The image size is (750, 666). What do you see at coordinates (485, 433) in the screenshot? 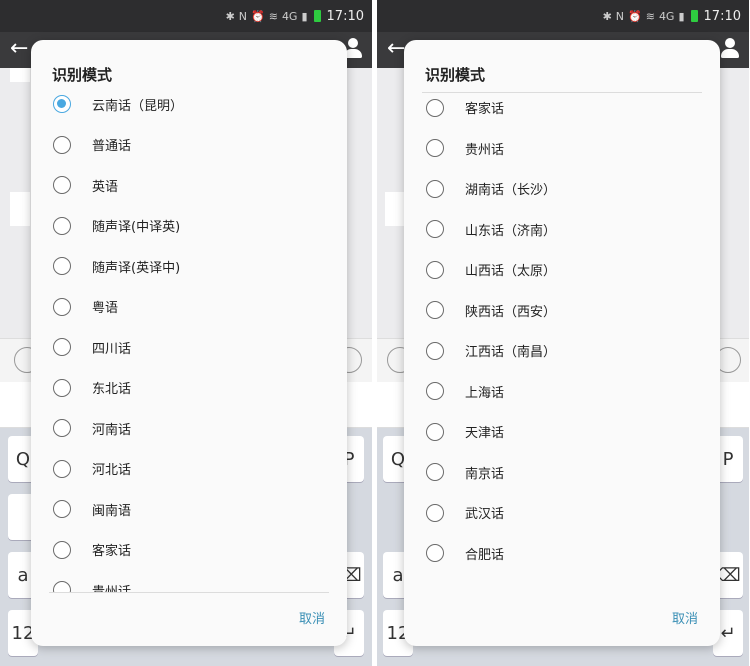
I see `option-label: 天津话` at bounding box center [485, 433].